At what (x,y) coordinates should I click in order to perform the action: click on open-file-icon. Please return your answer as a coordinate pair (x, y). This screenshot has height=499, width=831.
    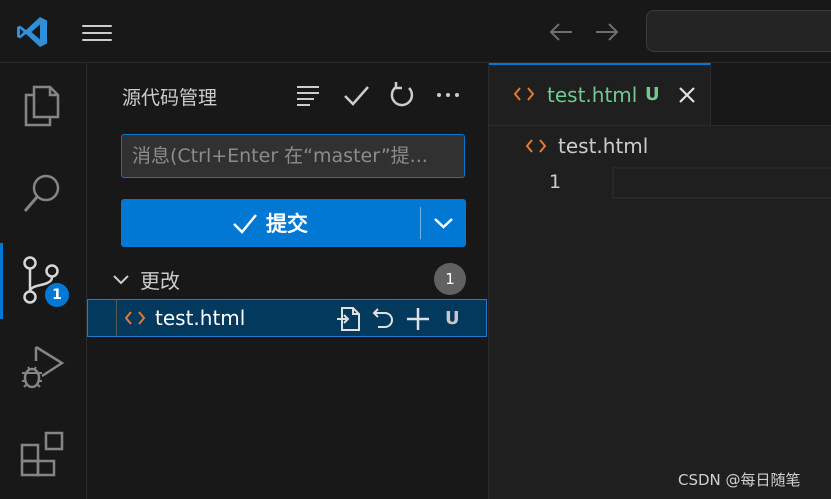
    Looking at the image, I should click on (348, 319).